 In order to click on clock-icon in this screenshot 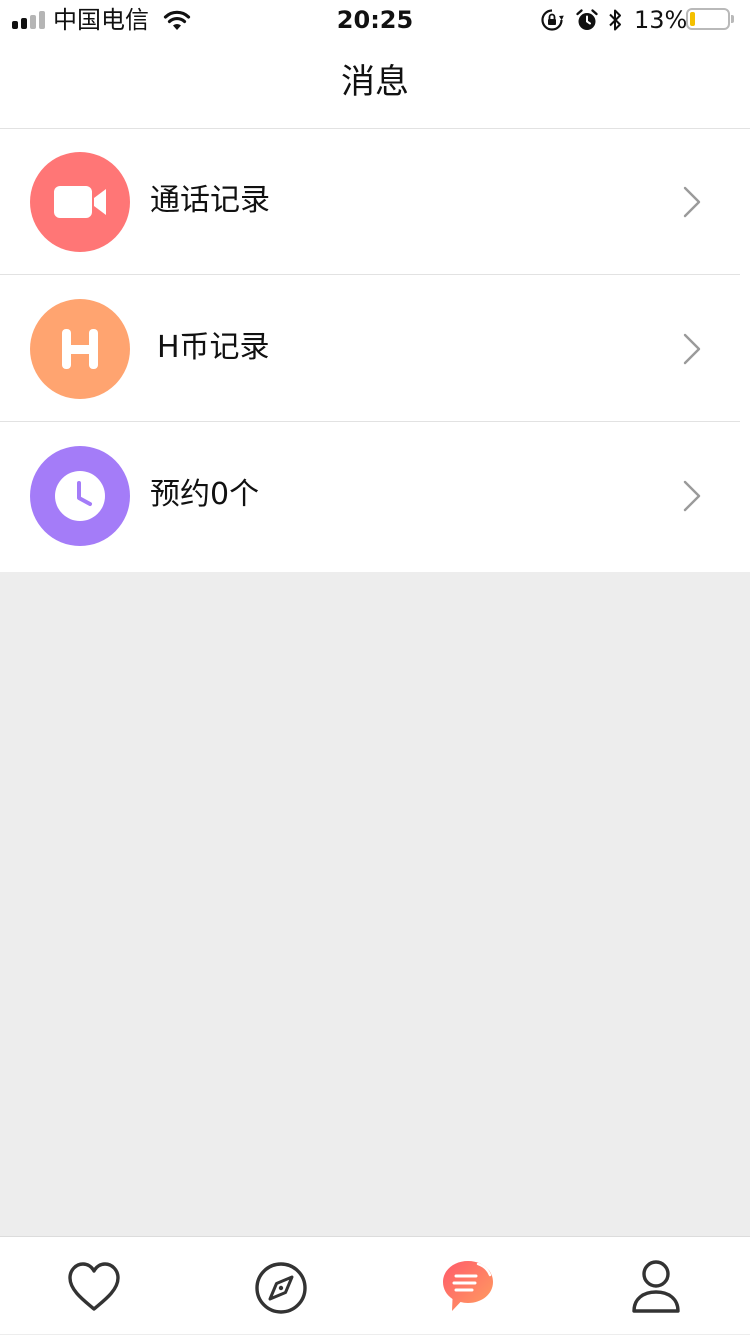, I will do `click(80, 496)`.